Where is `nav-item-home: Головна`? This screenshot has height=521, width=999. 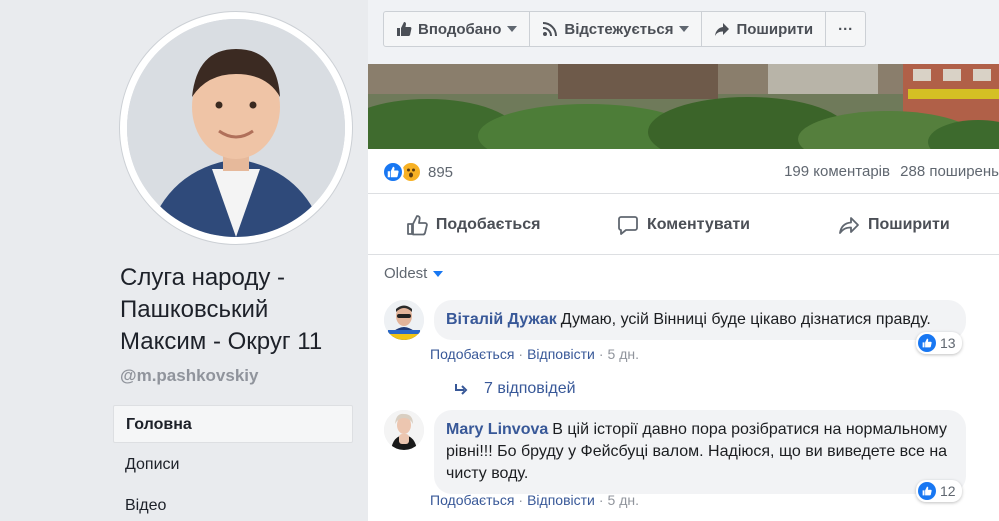
nav-item-home: Головна is located at coordinates (233, 424).